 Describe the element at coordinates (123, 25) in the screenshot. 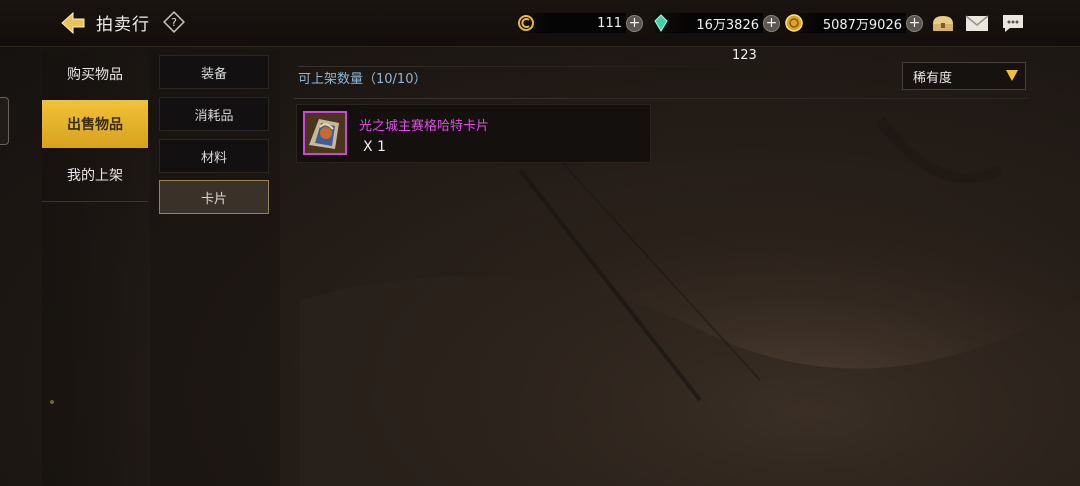

I see `page-title: 拍卖行` at that location.